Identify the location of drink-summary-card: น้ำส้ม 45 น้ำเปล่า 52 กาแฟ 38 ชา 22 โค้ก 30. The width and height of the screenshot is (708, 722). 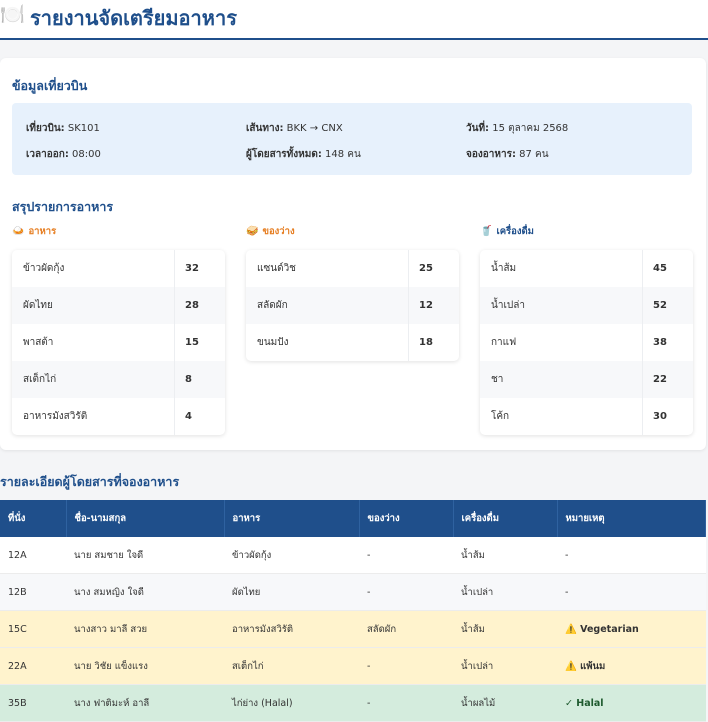
(586, 342).